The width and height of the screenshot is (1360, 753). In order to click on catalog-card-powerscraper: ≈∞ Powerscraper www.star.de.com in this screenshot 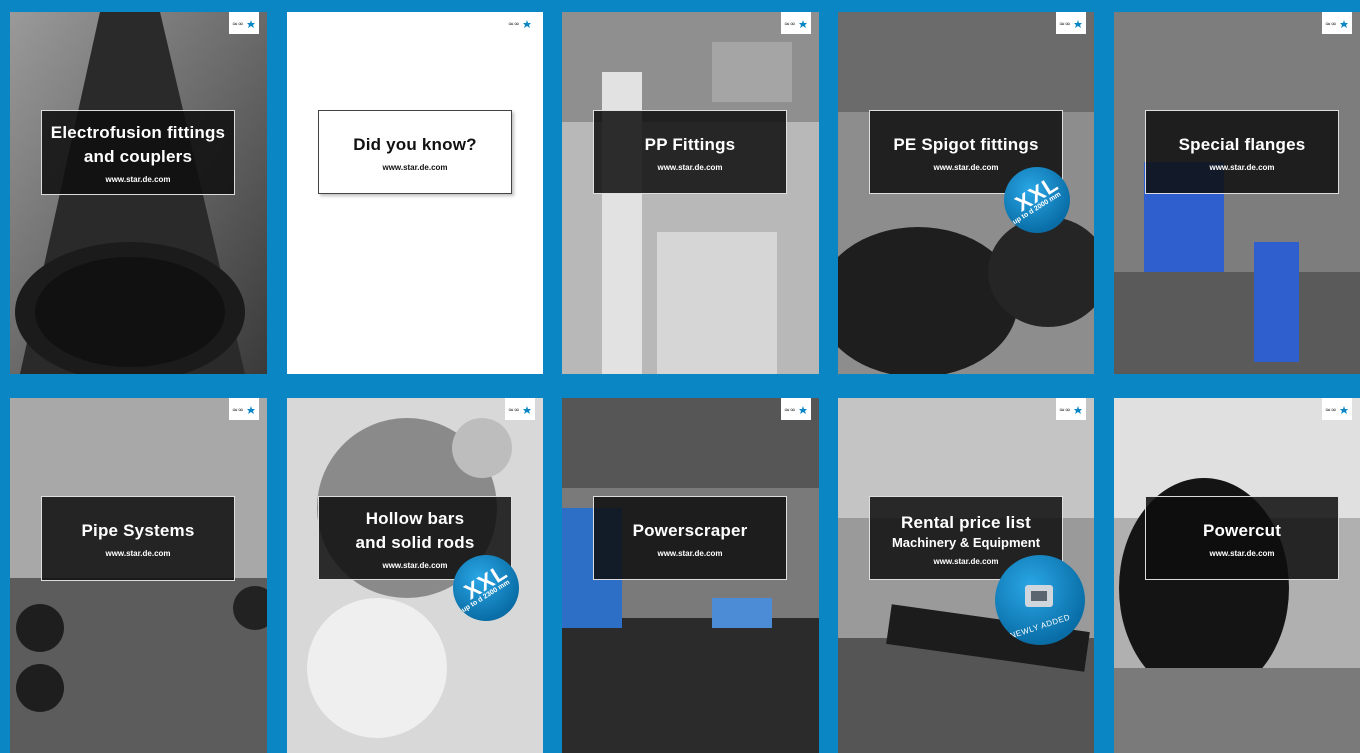, I will do `click(690, 575)`.